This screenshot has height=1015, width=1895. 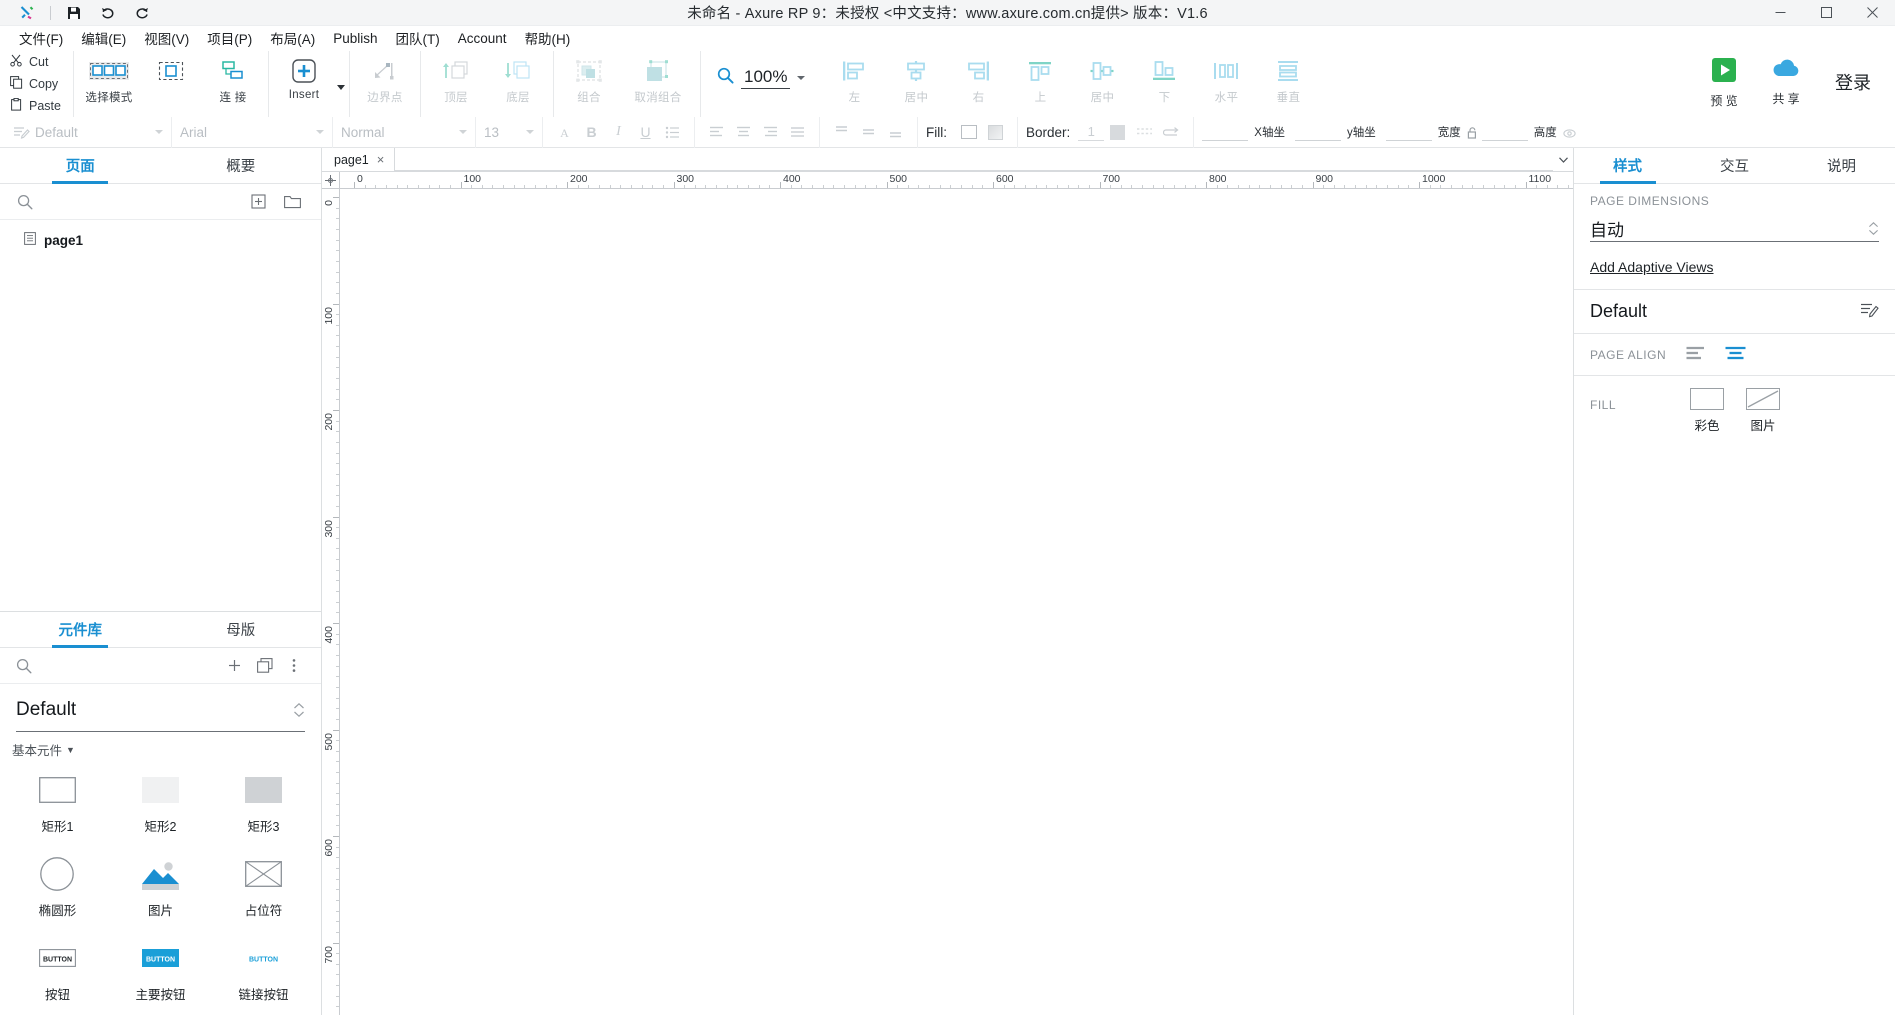 What do you see at coordinates (299, 710) in the screenshot?
I see `library-spinner-icon` at bounding box center [299, 710].